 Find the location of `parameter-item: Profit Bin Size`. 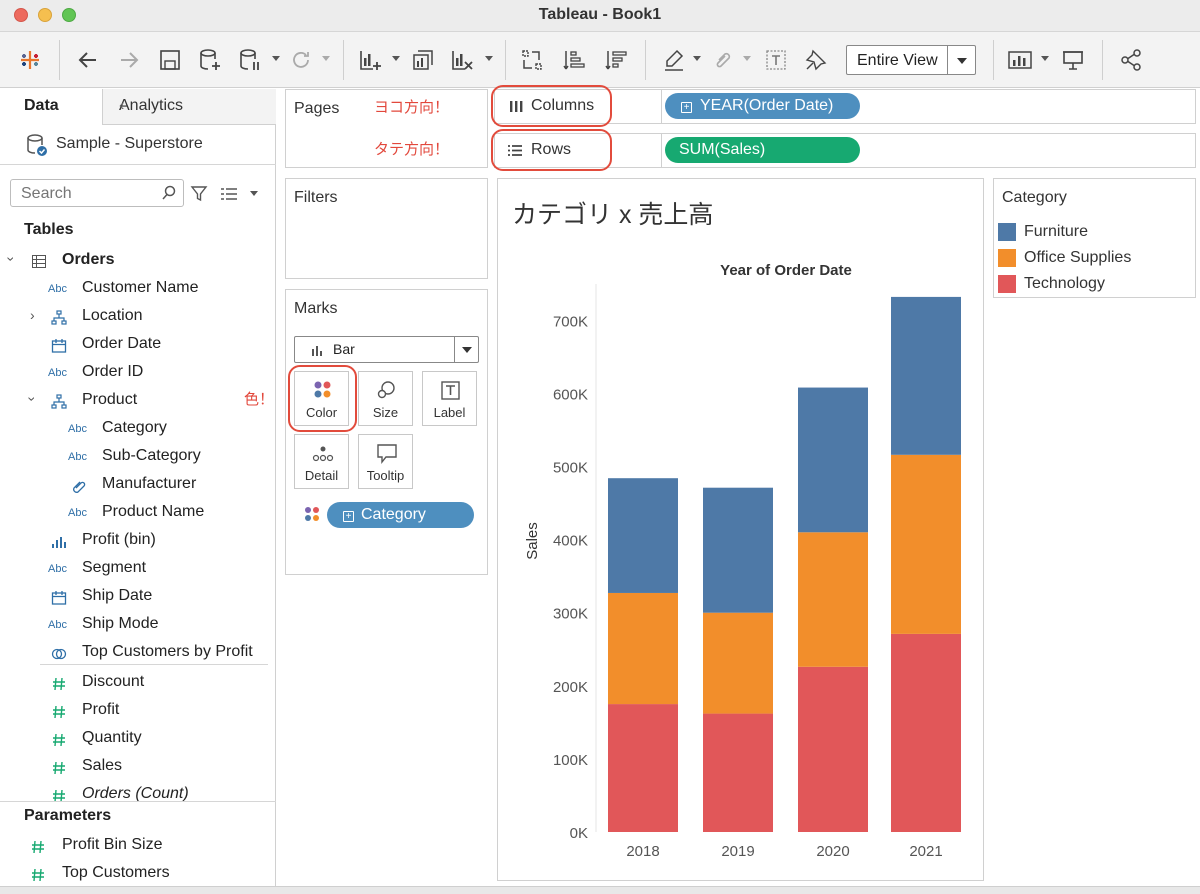

parameter-item: Profit Bin Size is located at coordinates (135, 847).